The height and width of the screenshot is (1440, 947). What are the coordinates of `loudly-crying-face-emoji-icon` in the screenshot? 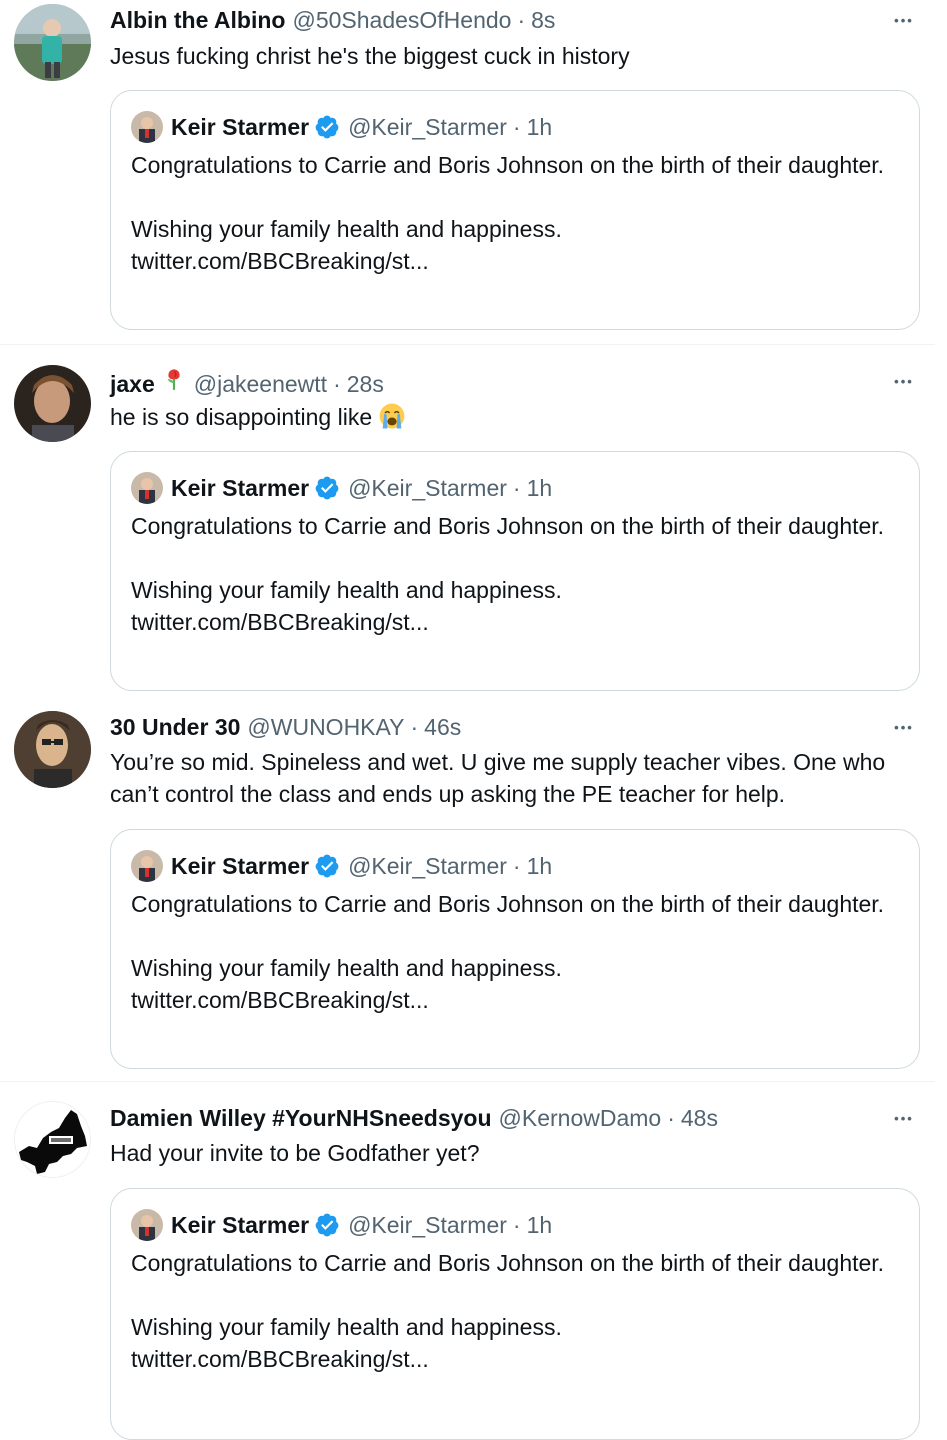 It's located at (392, 416).